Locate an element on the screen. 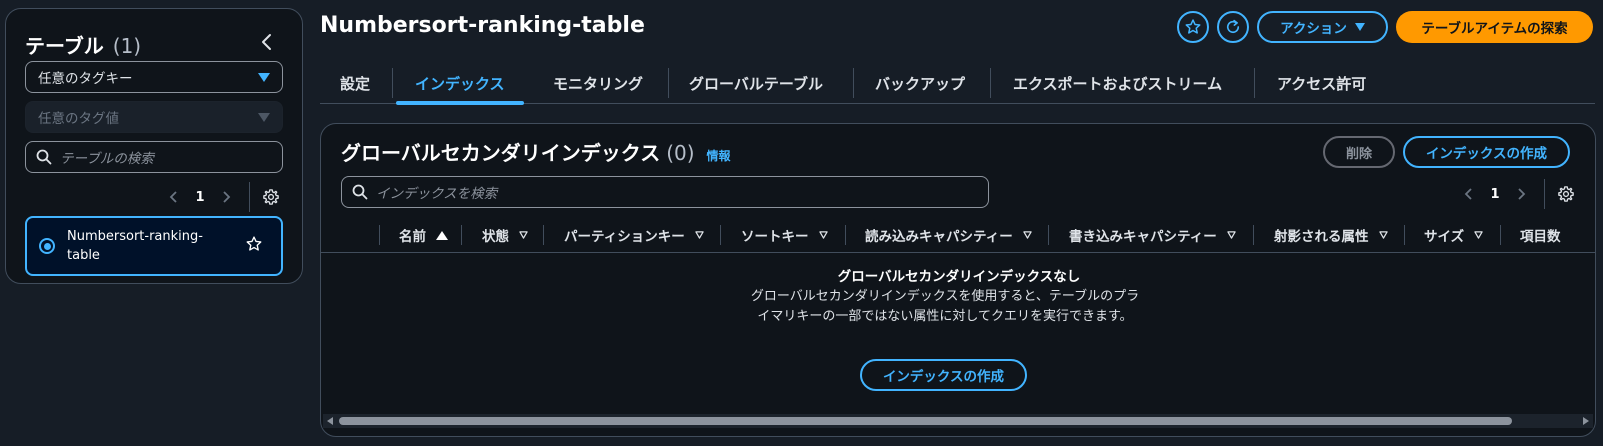 The width and height of the screenshot is (1603, 446). delete-index-button: 削除 is located at coordinates (1359, 152).